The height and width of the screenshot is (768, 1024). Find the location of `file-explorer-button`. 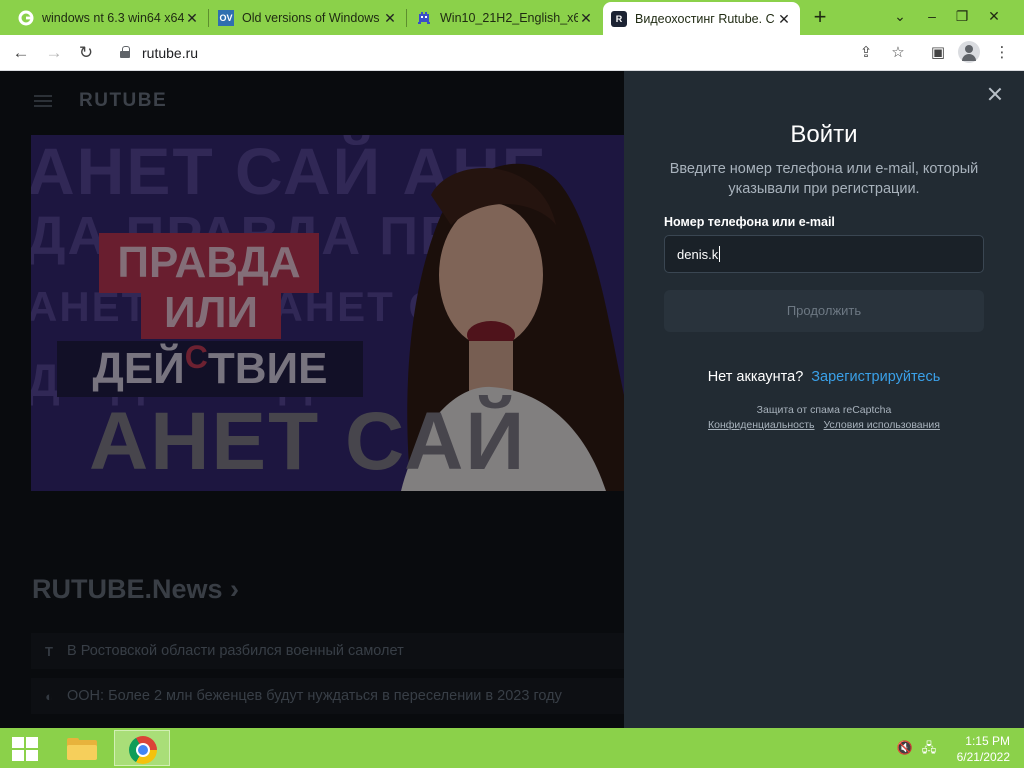

file-explorer-button is located at coordinates (81, 748).